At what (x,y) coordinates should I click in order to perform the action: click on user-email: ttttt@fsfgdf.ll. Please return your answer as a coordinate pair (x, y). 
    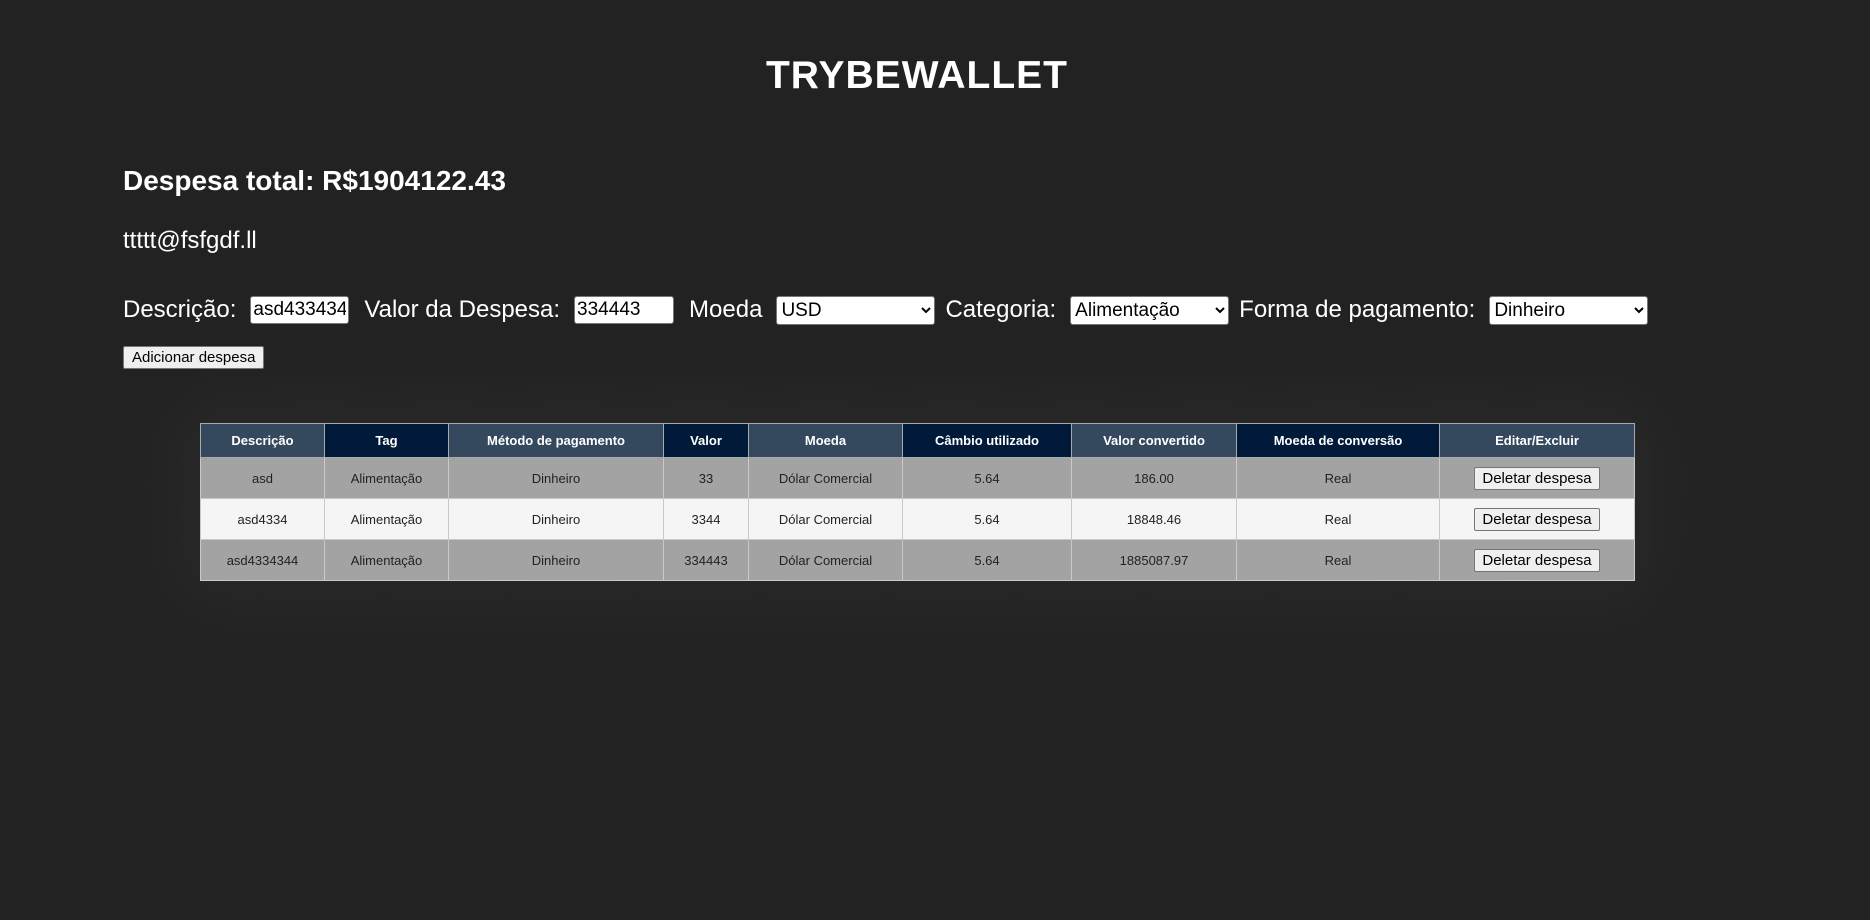
    Looking at the image, I should click on (190, 240).